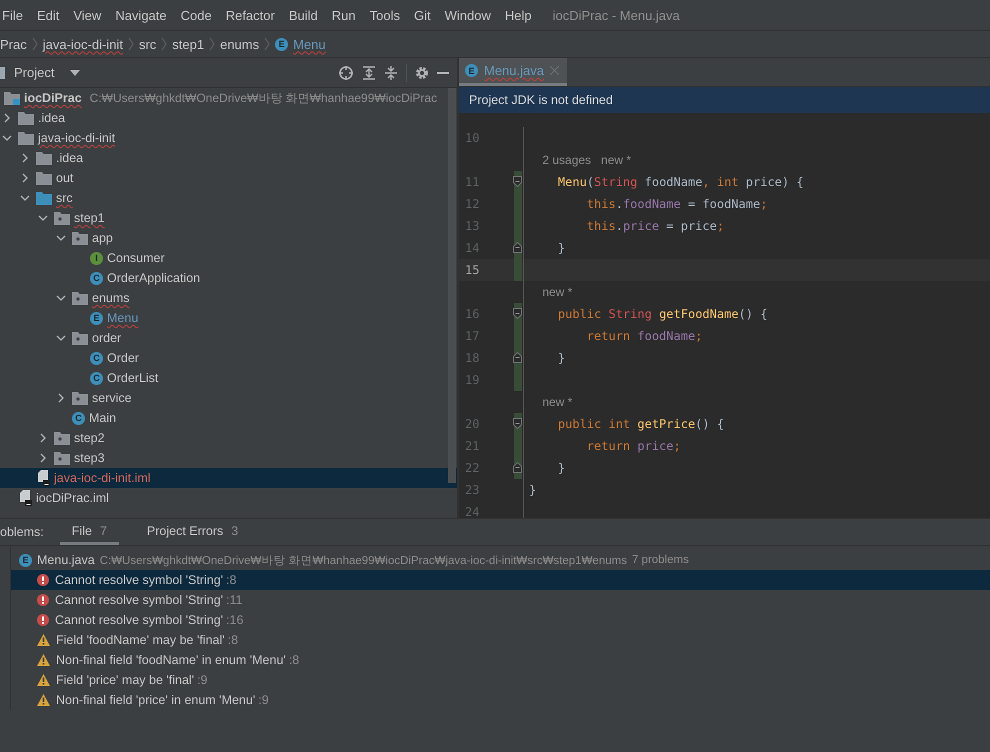 This screenshot has width=990, height=752. I want to click on tree-row: C OrderApplication, so click(228, 278).